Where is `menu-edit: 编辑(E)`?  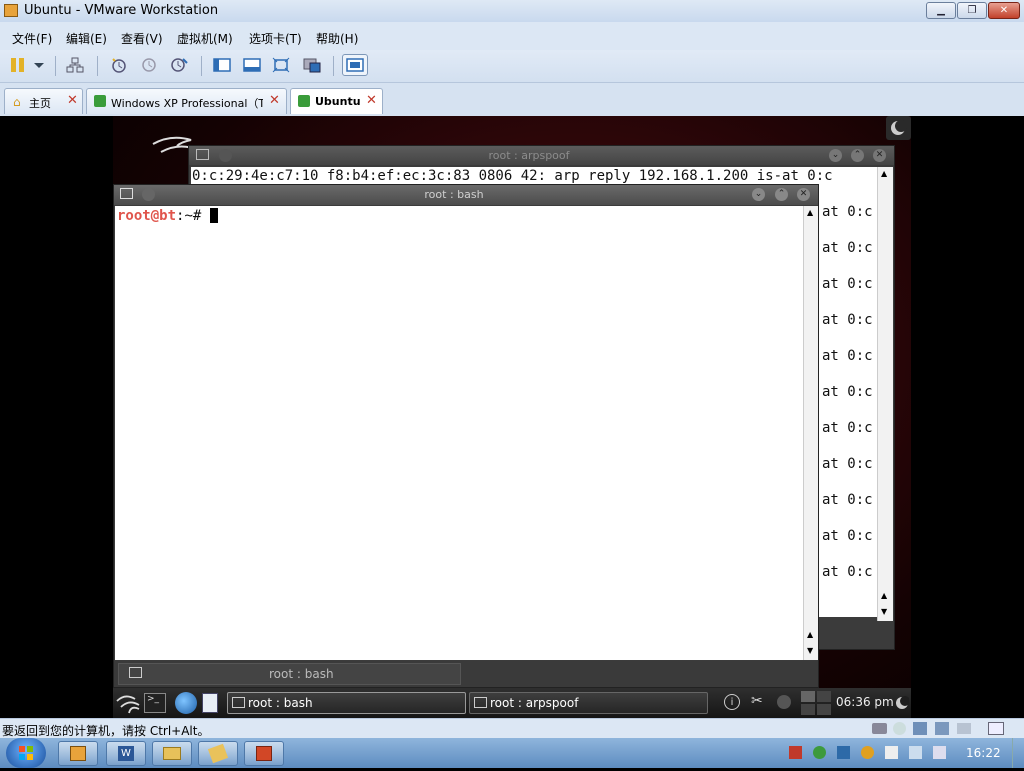
menu-edit: 编辑(E) is located at coordinates (86, 38).